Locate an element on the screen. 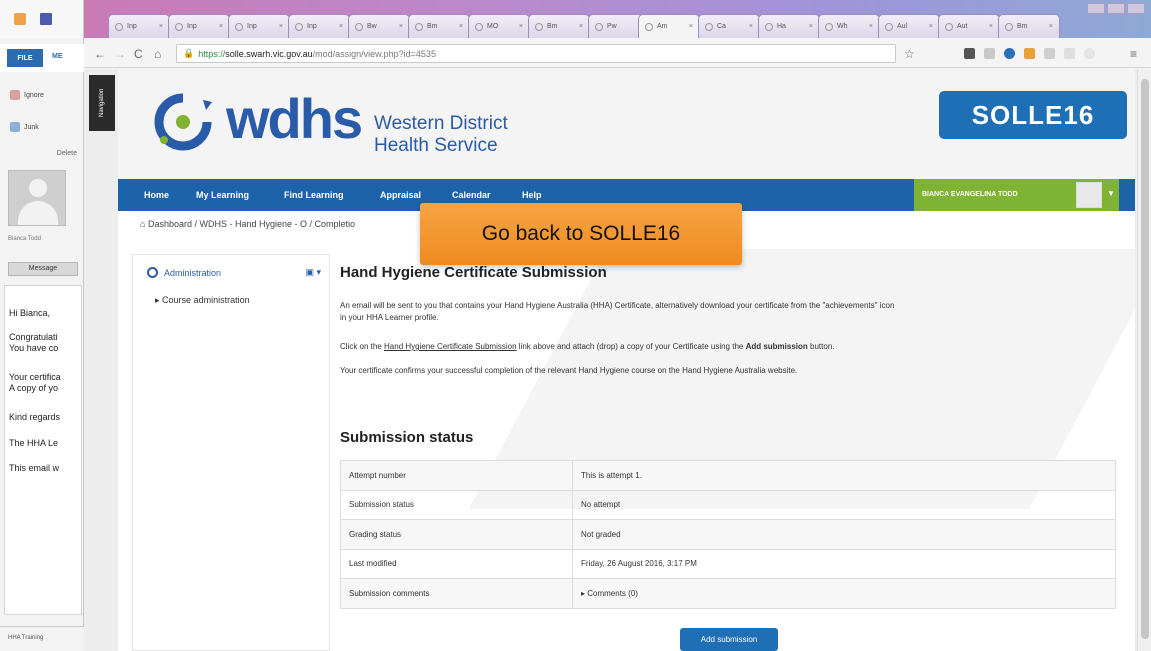 The image size is (1151, 651). reload-icon: C is located at coordinates (138, 54).